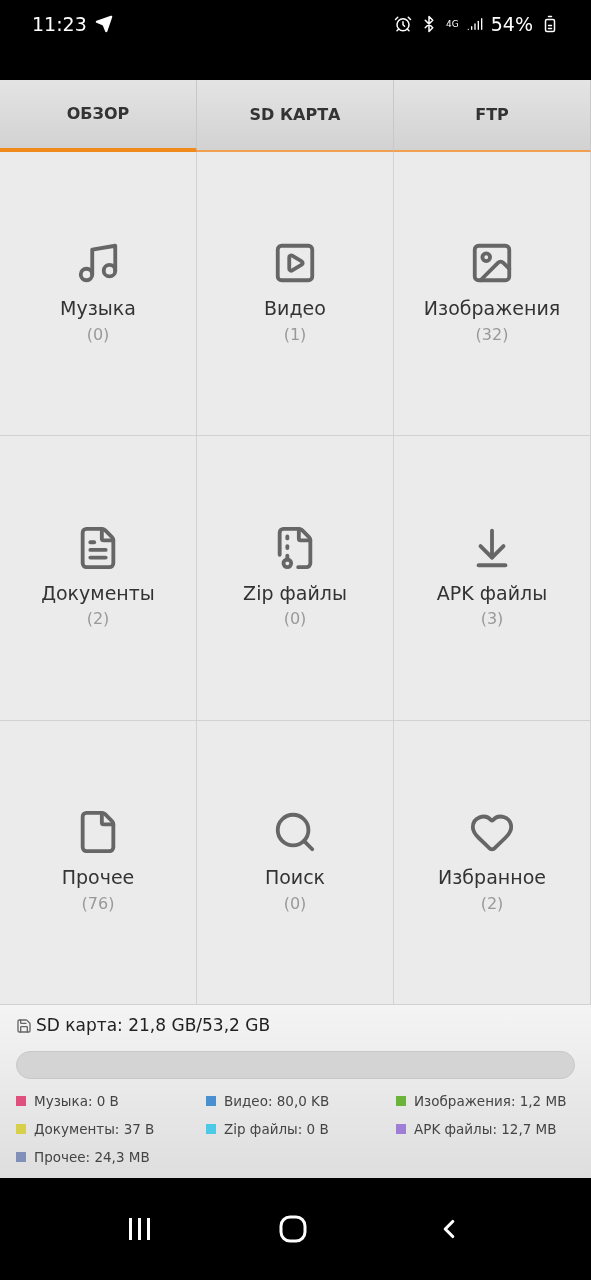  What do you see at coordinates (295, 116) in the screenshot?
I see `tab: SD КАРТА` at bounding box center [295, 116].